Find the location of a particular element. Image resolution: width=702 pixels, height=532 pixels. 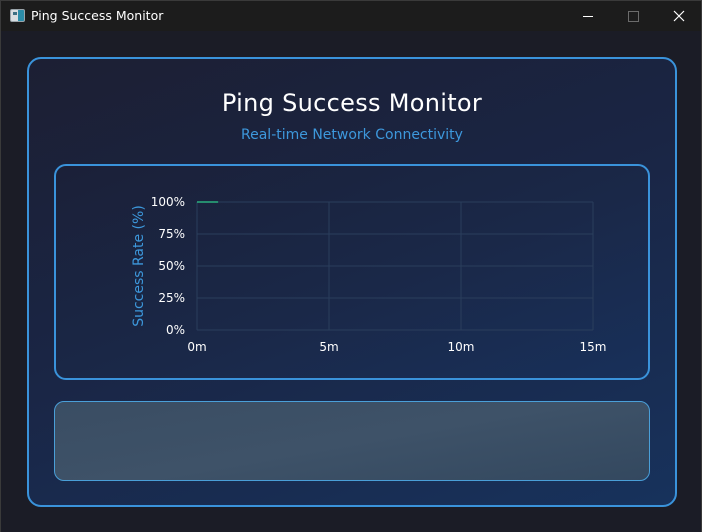

x-tick-label: 5m is located at coordinates (328, 347).